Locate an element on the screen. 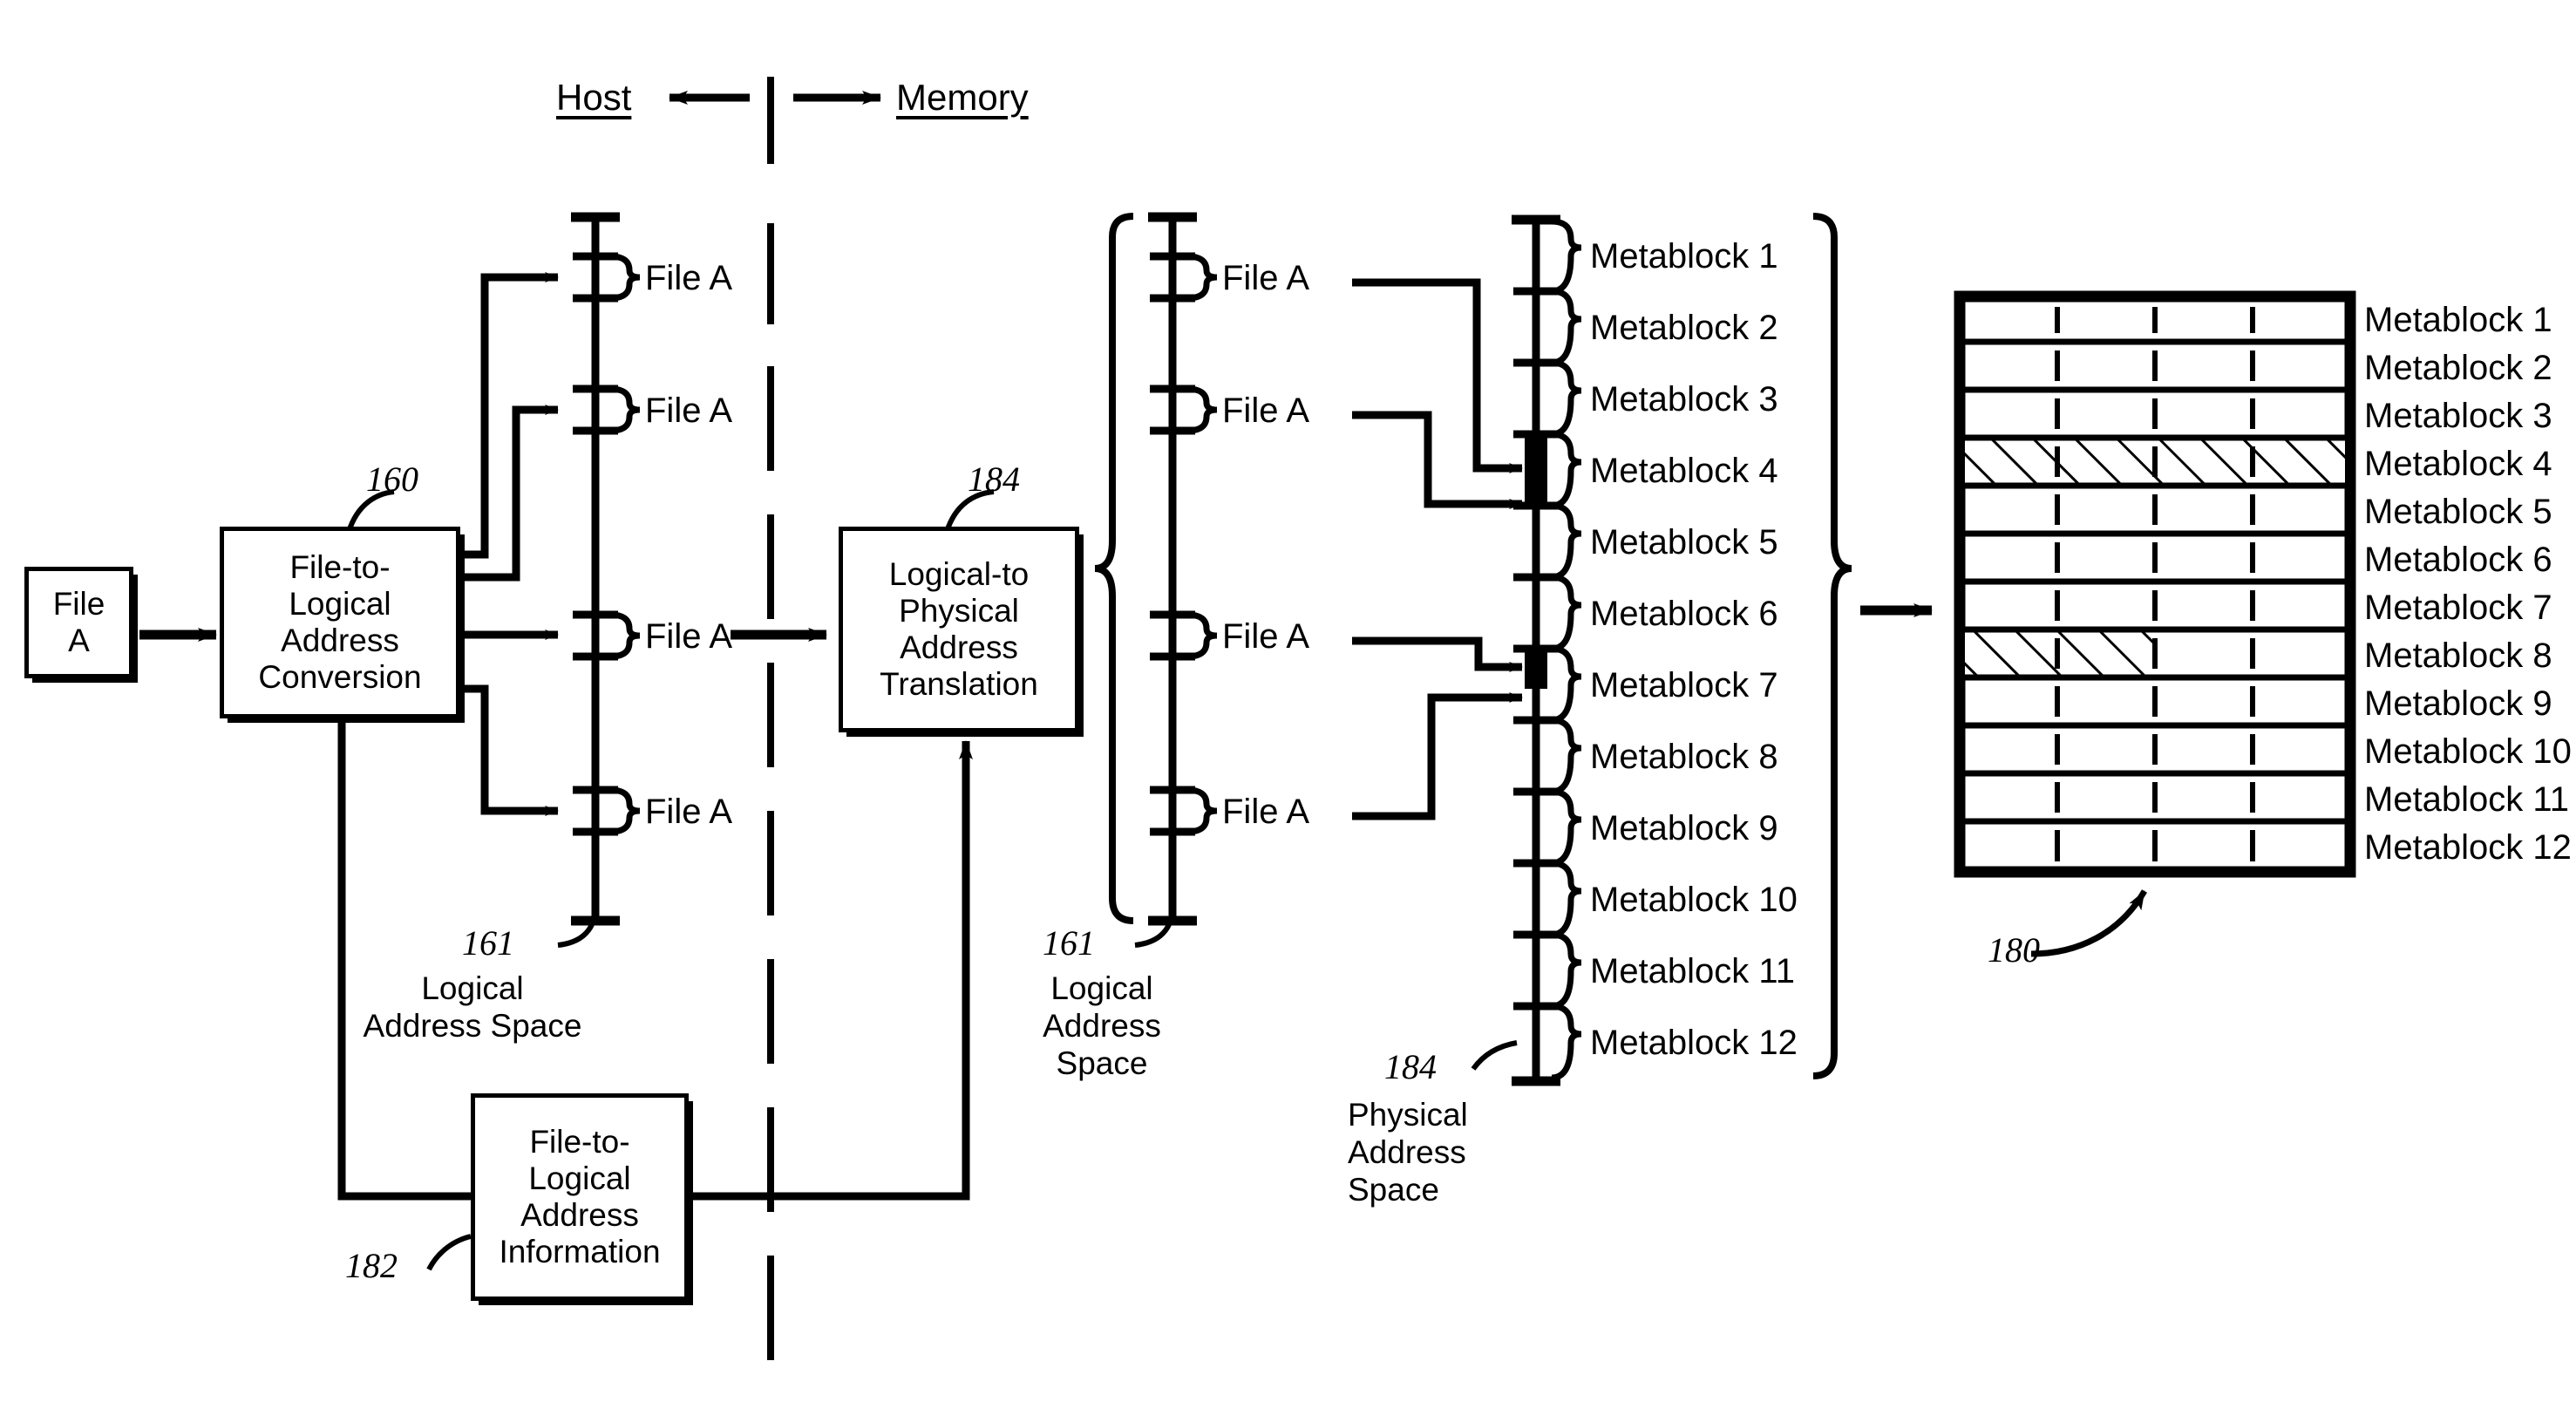  memory-file-segment-2: File A is located at coordinates (1266, 410).